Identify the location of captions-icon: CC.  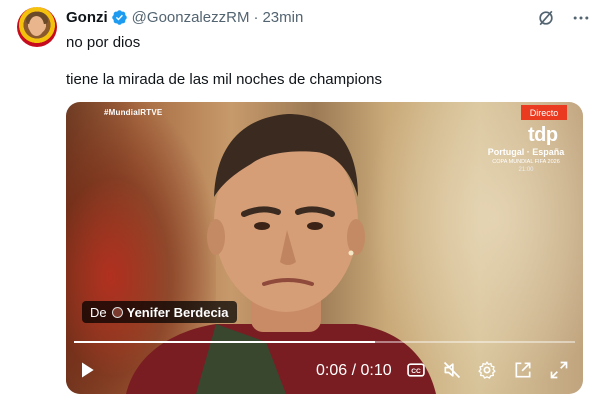
(416, 370).